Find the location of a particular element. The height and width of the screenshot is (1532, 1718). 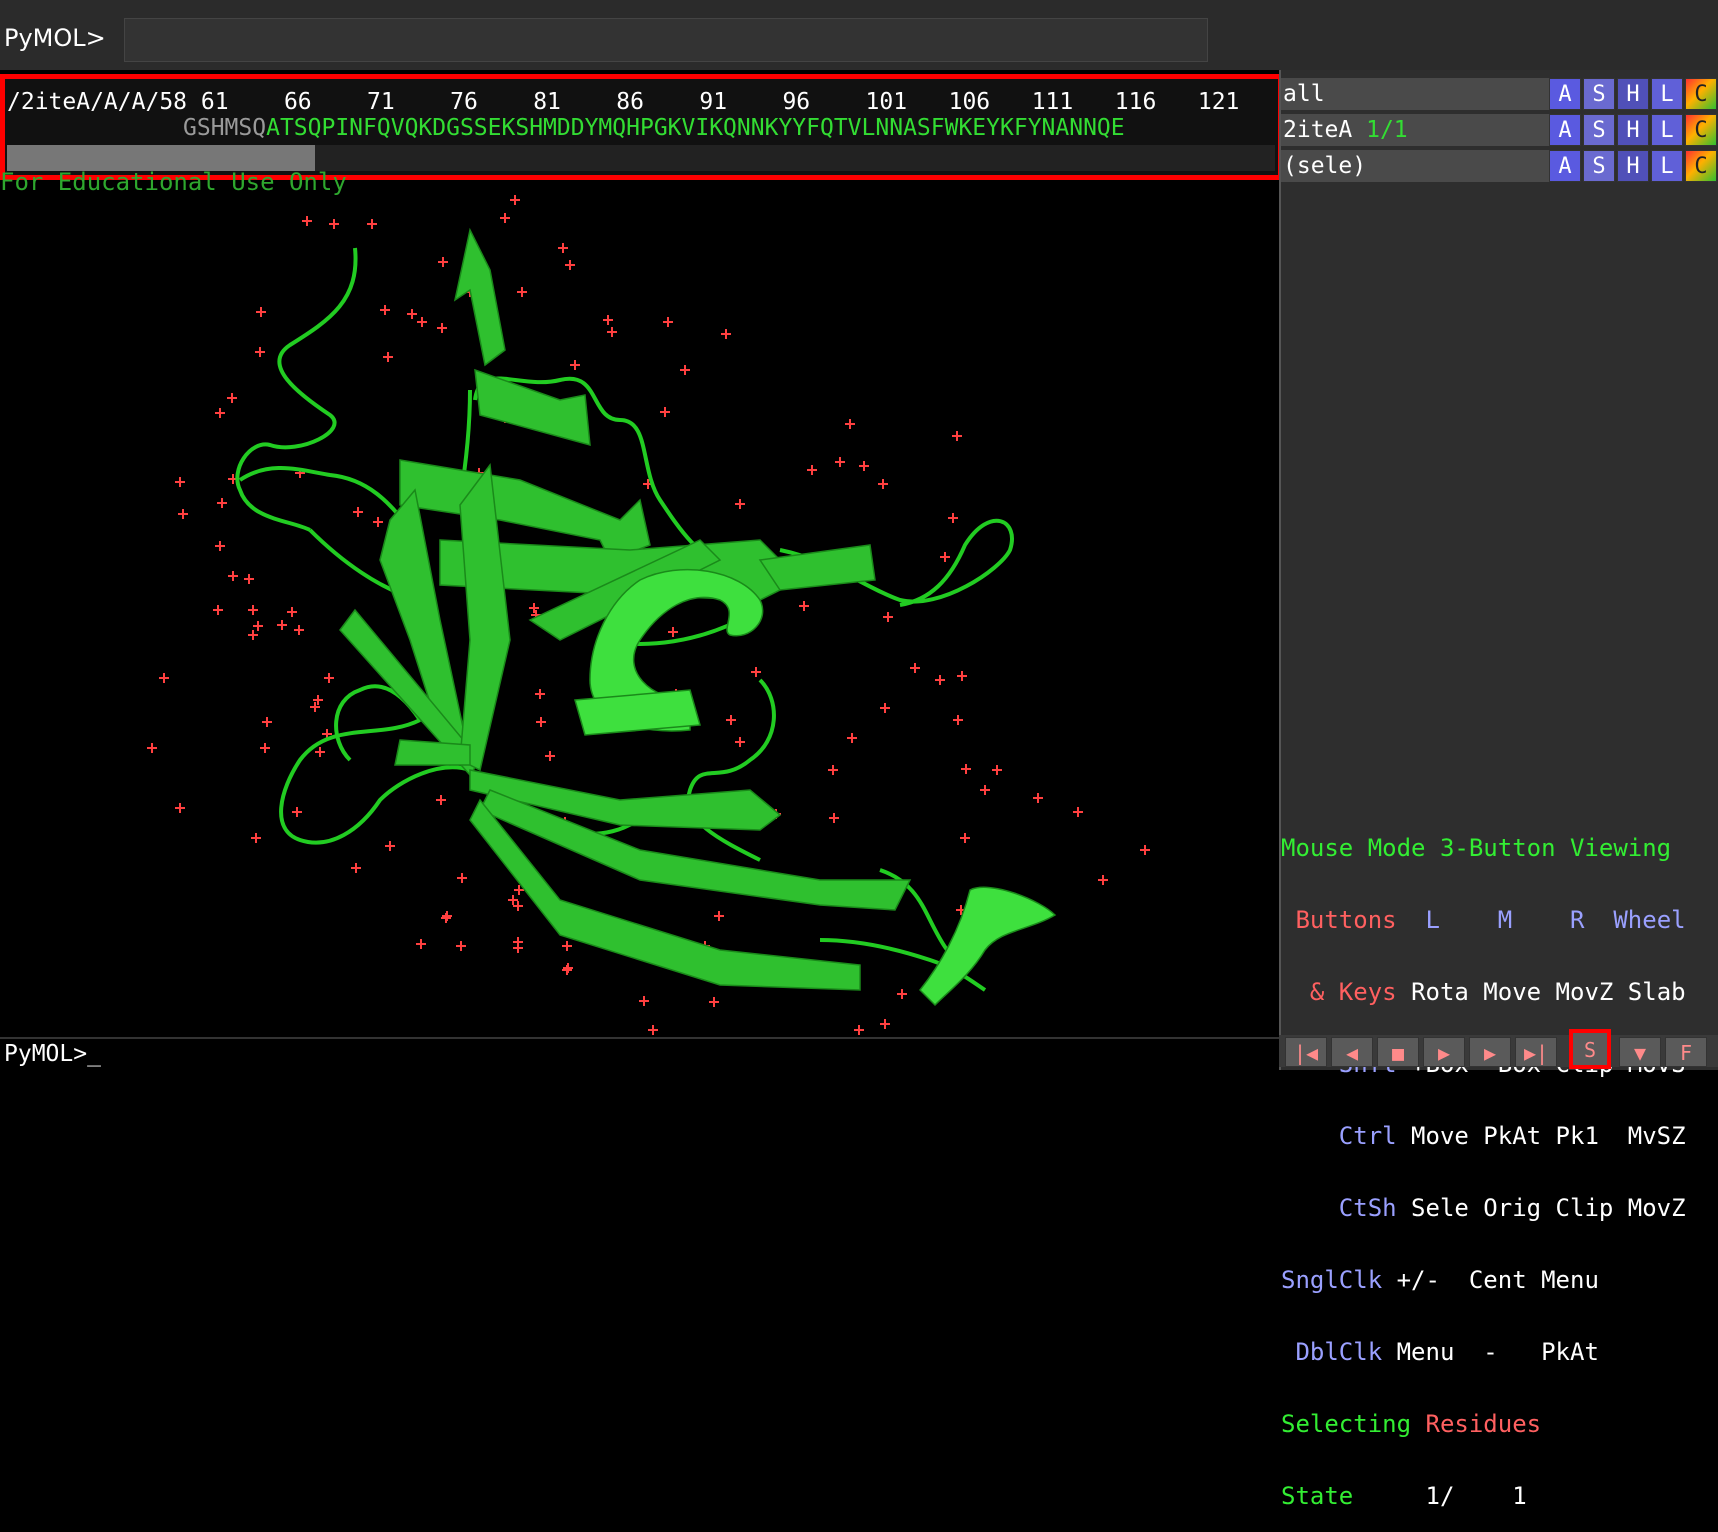

object-name: 2iteA 1/1 is located at coordinates (1415, 130).